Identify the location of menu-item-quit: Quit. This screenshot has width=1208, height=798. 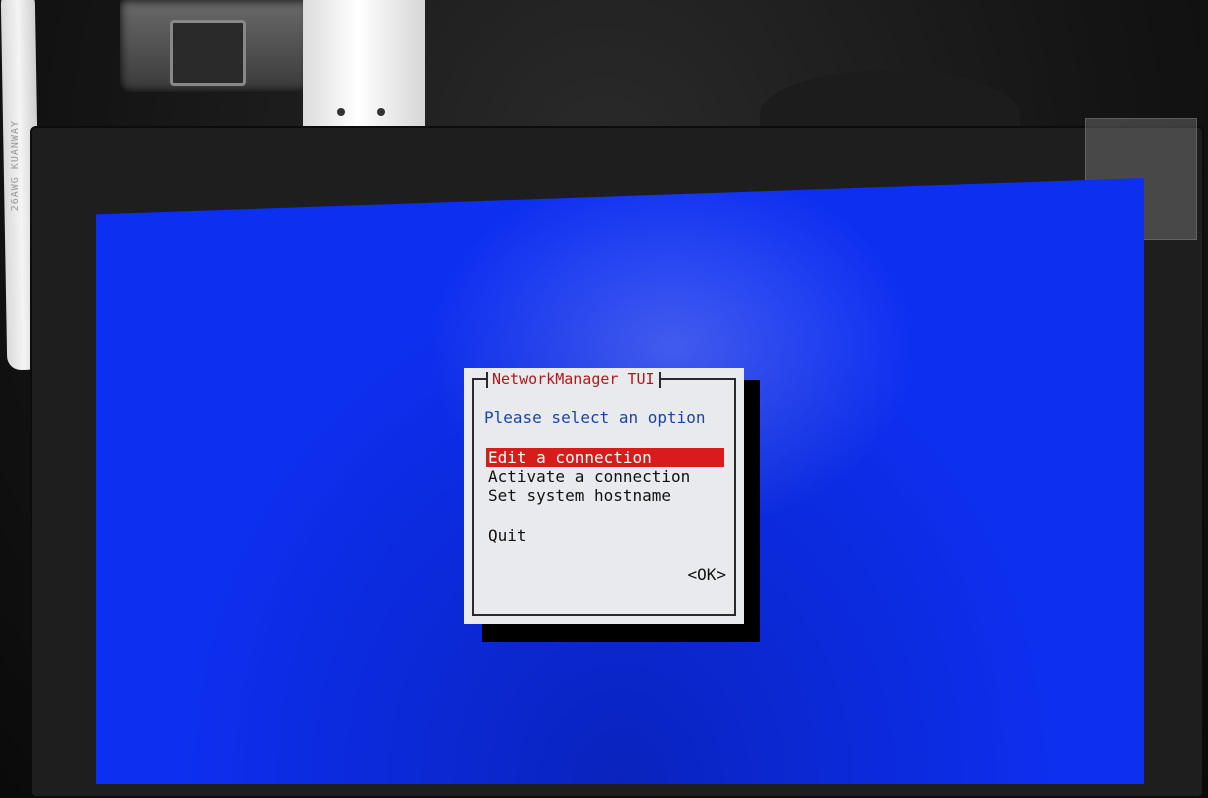
(605, 535).